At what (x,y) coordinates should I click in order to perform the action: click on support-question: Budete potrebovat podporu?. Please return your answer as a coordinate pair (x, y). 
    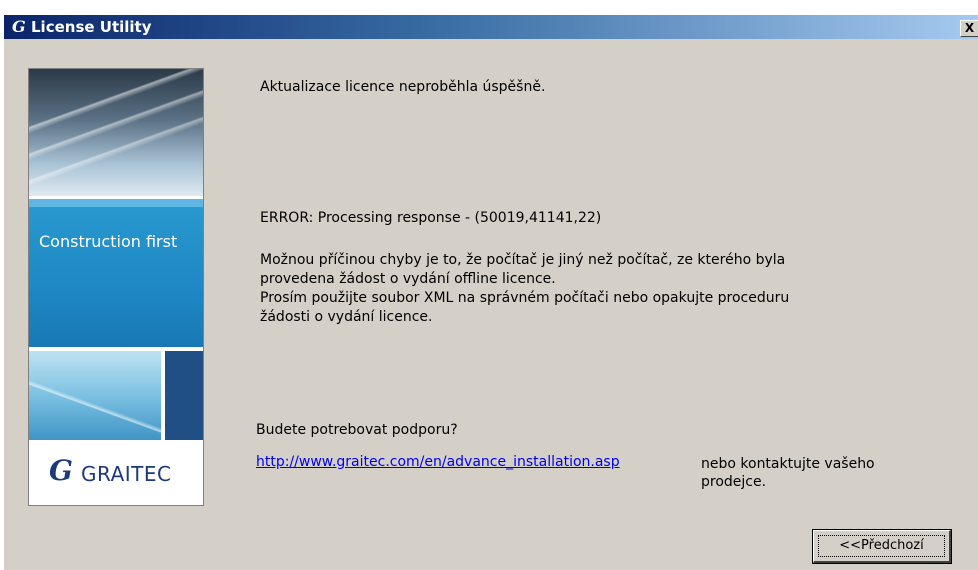
    Looking at the image, I should click on (357, 430).